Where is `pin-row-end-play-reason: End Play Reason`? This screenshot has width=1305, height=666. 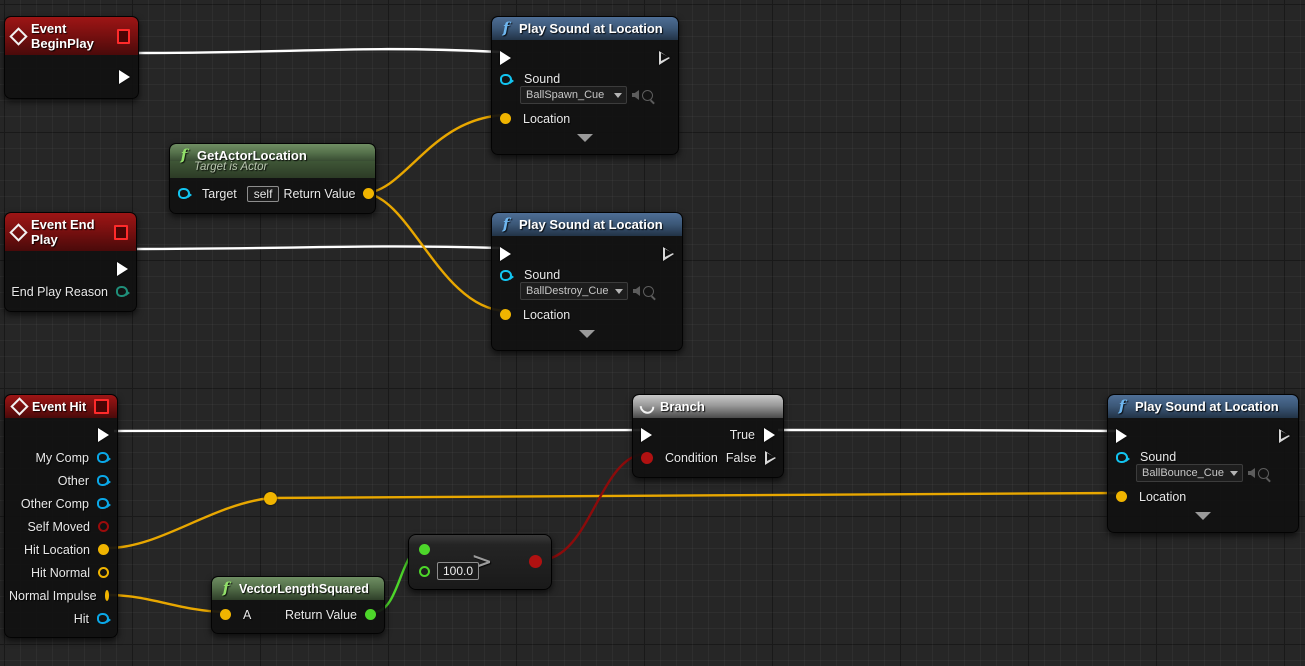
pin-row-end-play-reason: End Play Reason is located at coordinates (70, 291).